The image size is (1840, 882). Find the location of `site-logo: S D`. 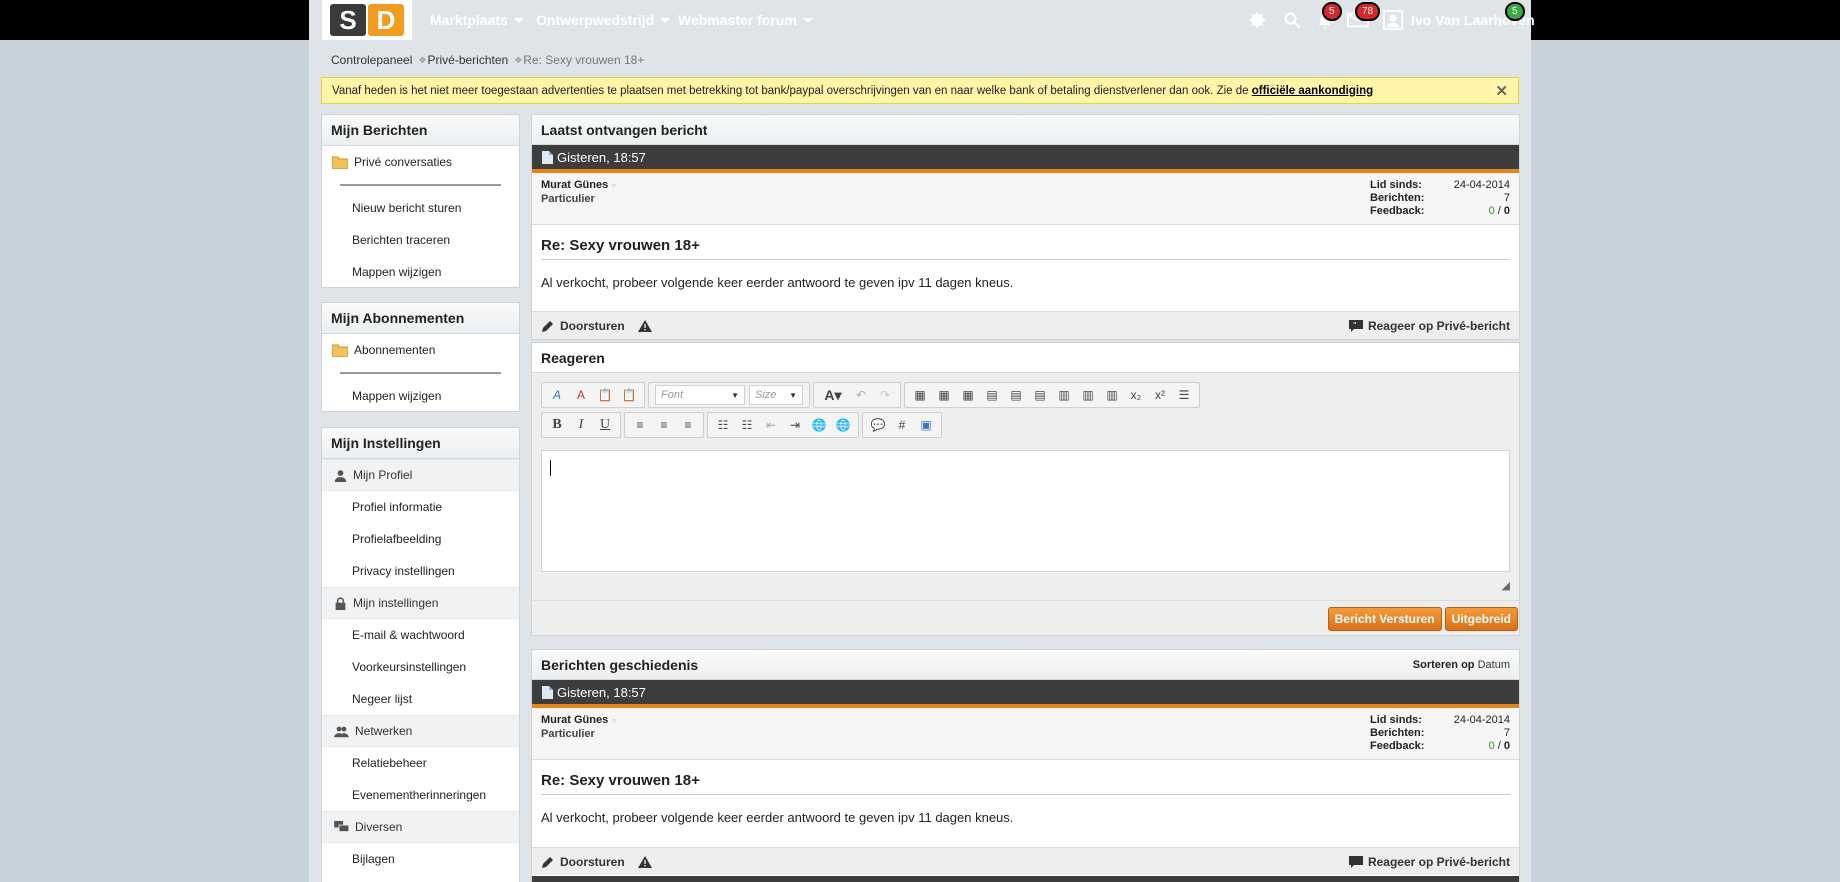

site-logo: S D is located at coordinates (367, 20).